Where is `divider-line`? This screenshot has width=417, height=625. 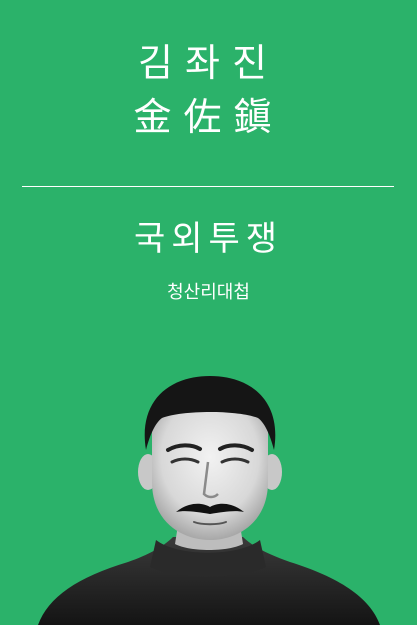 divider-line is located at coordinates (208, 186).